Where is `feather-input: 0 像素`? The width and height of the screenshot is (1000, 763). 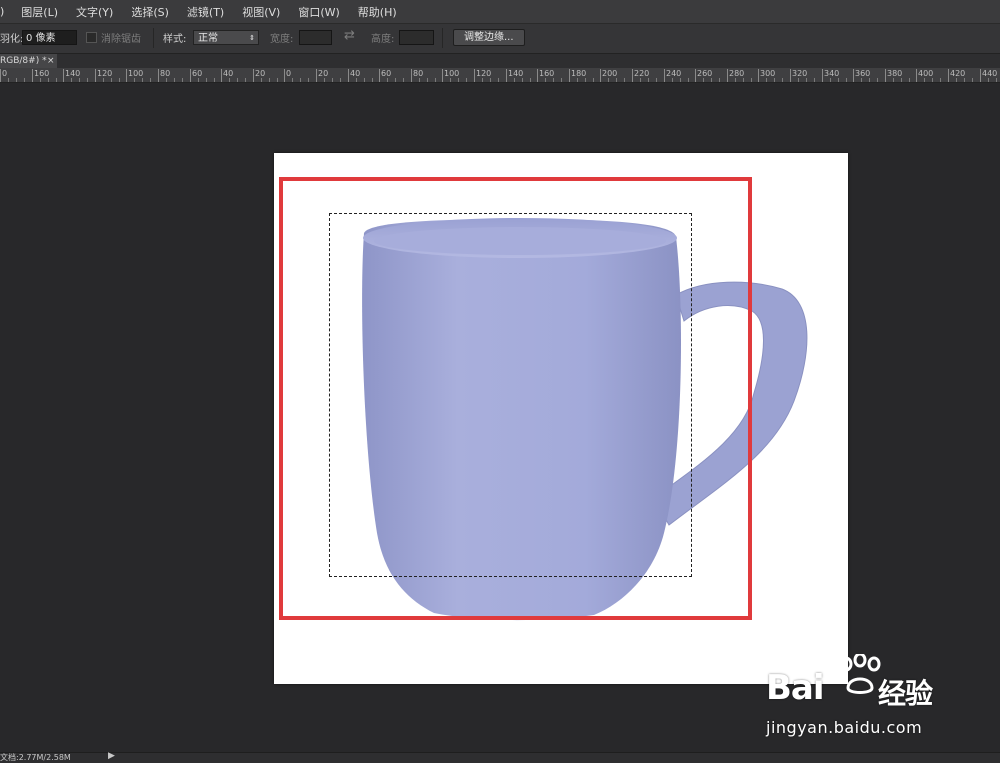
feather-input: 0 像素 is located at coordinates (49, 37).